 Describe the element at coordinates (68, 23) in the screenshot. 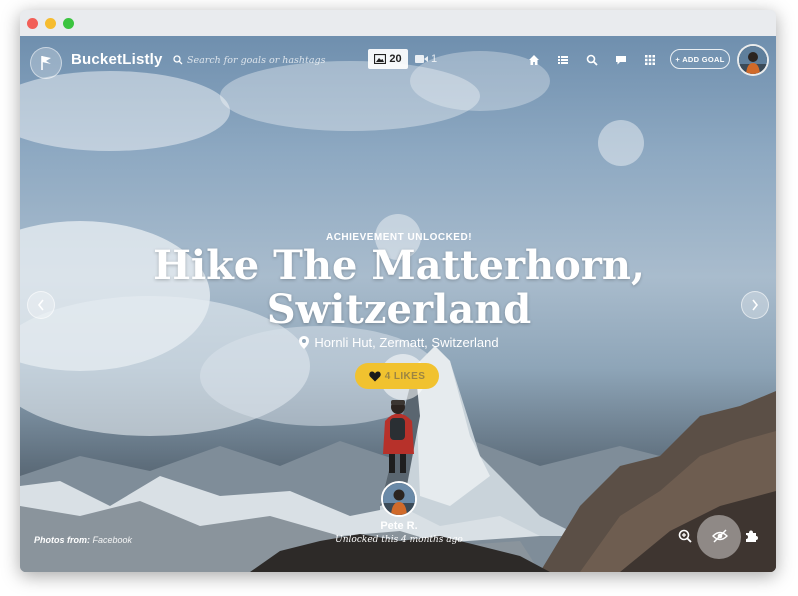

I see `maximize-window-button` at that location.